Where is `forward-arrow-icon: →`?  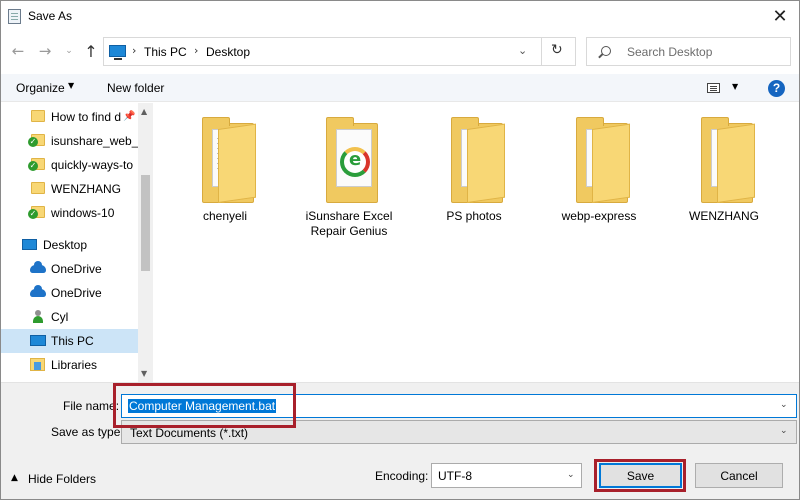
forward-arrow-icon: → is located at coordinates (45, 51).